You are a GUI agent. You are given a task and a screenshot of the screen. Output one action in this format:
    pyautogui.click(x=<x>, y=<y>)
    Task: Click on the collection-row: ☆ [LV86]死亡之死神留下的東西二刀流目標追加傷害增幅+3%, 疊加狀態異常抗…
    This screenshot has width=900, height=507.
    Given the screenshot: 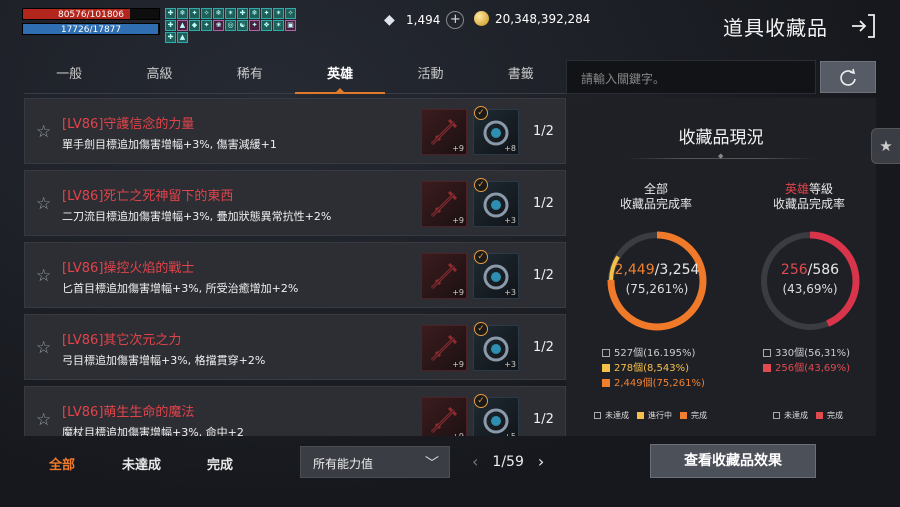 What is the action you would take?
    pyautogui.click(x=295, y=203)
    